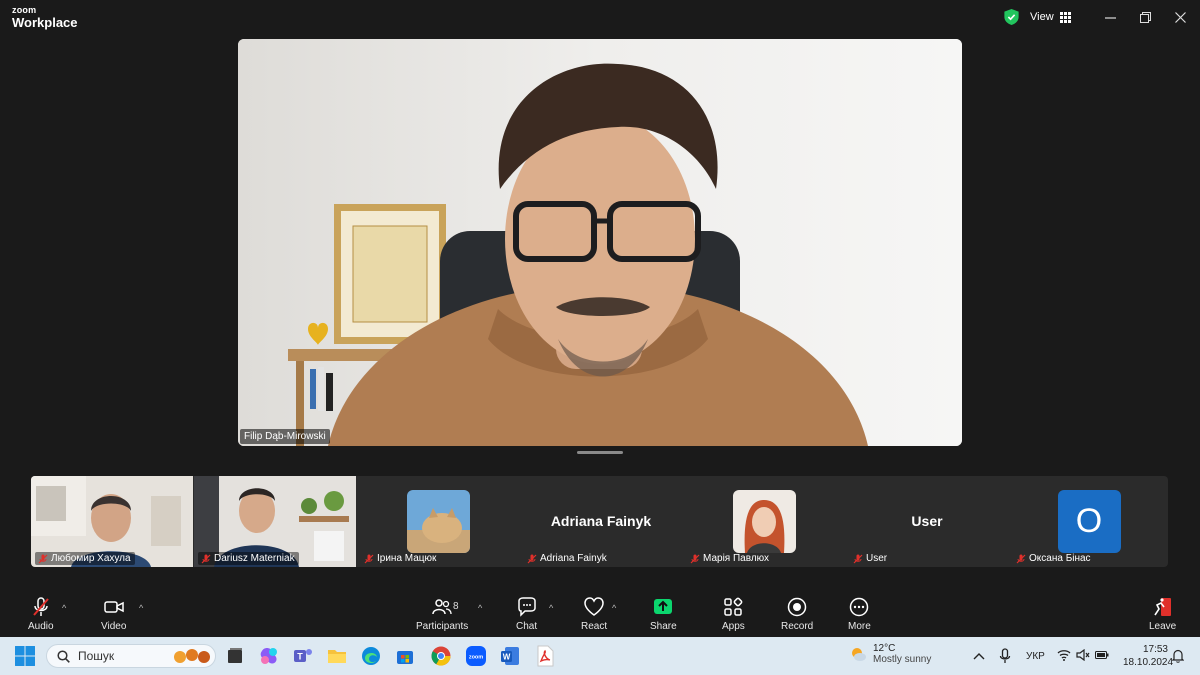 This screenshot has width=1200, height=675. Describe the element at coordinates (551, 608) in the screenshot. I see `chat-options-caret: ^` at that location.